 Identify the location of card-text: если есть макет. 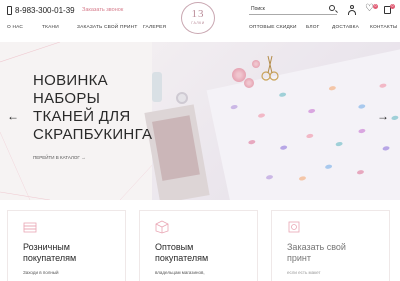
(304, 272).